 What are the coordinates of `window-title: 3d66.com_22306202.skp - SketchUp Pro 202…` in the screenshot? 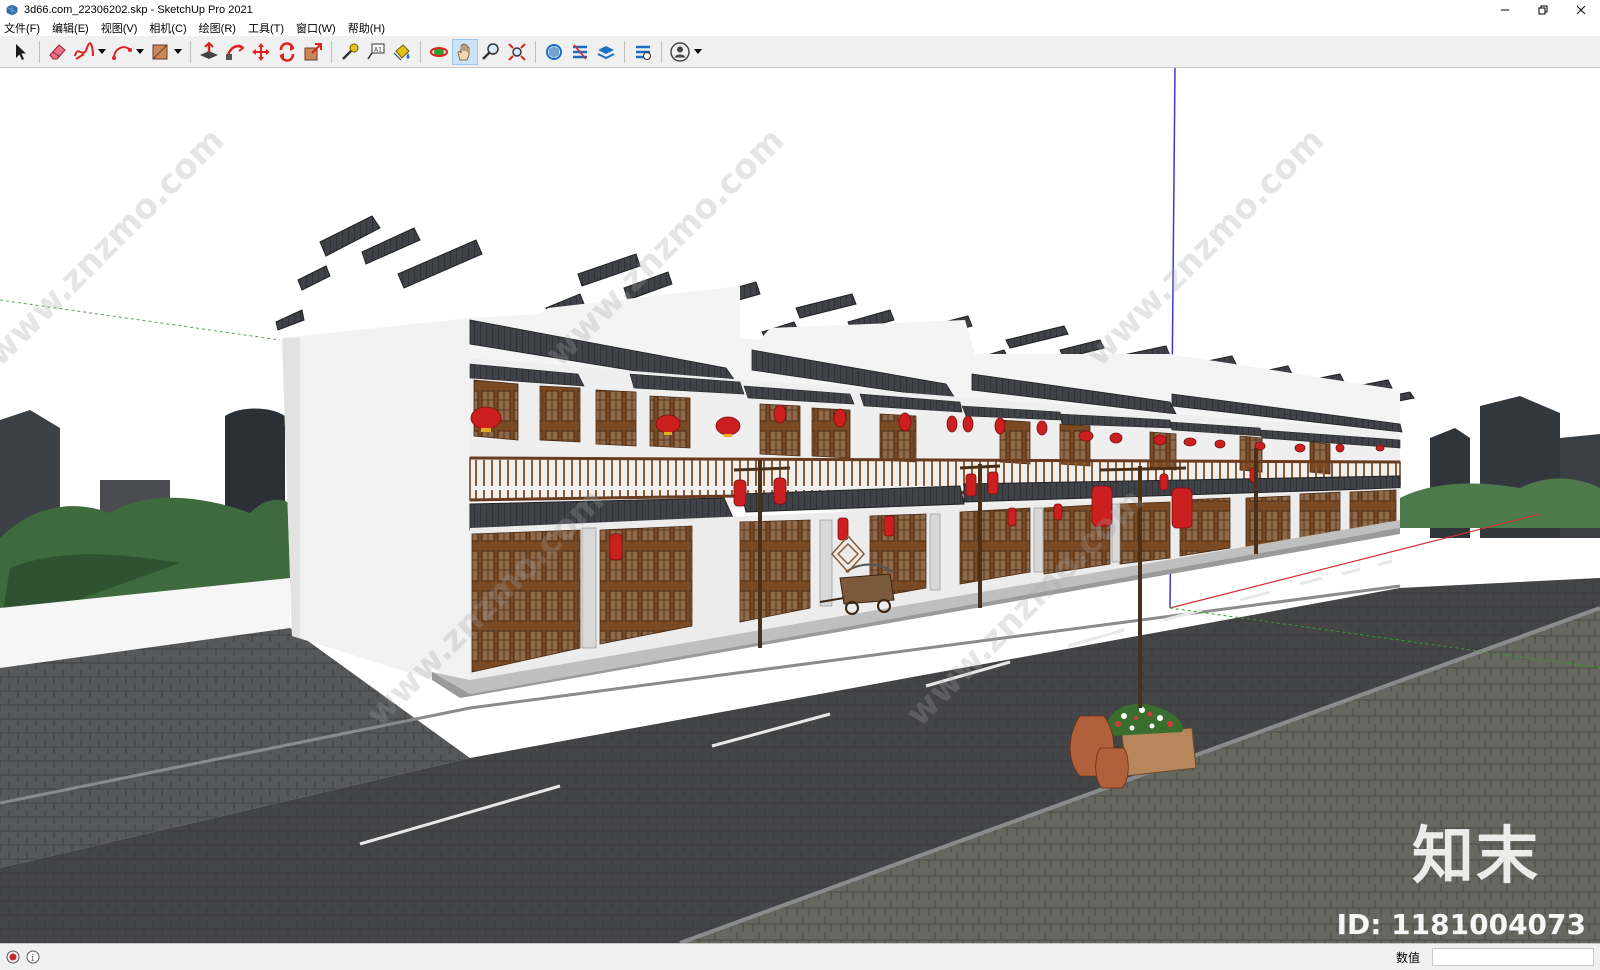 It's located at (138, 10).